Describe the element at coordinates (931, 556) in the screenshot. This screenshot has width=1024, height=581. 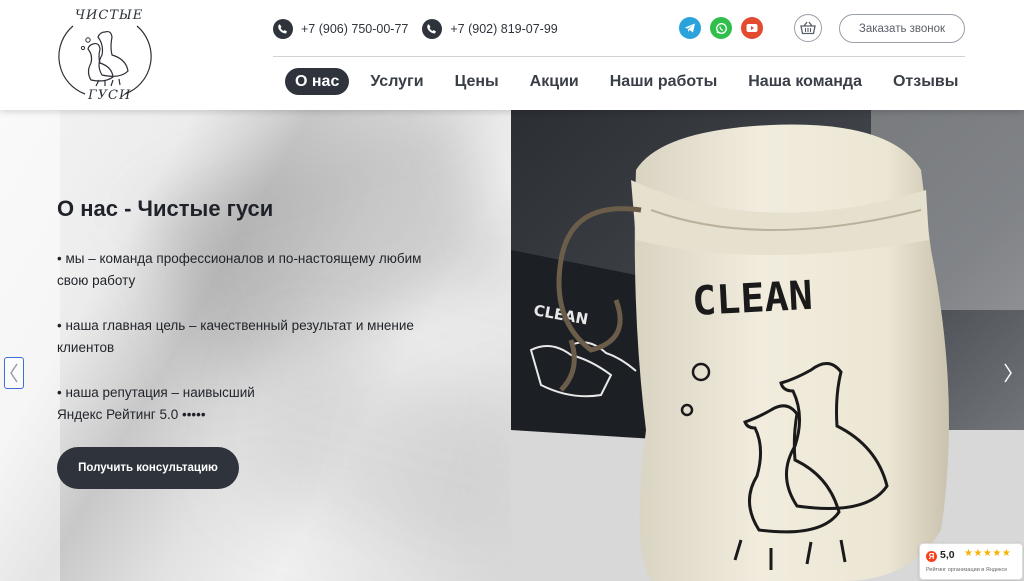
I see `yandex-logo-icon: Я` at that location.